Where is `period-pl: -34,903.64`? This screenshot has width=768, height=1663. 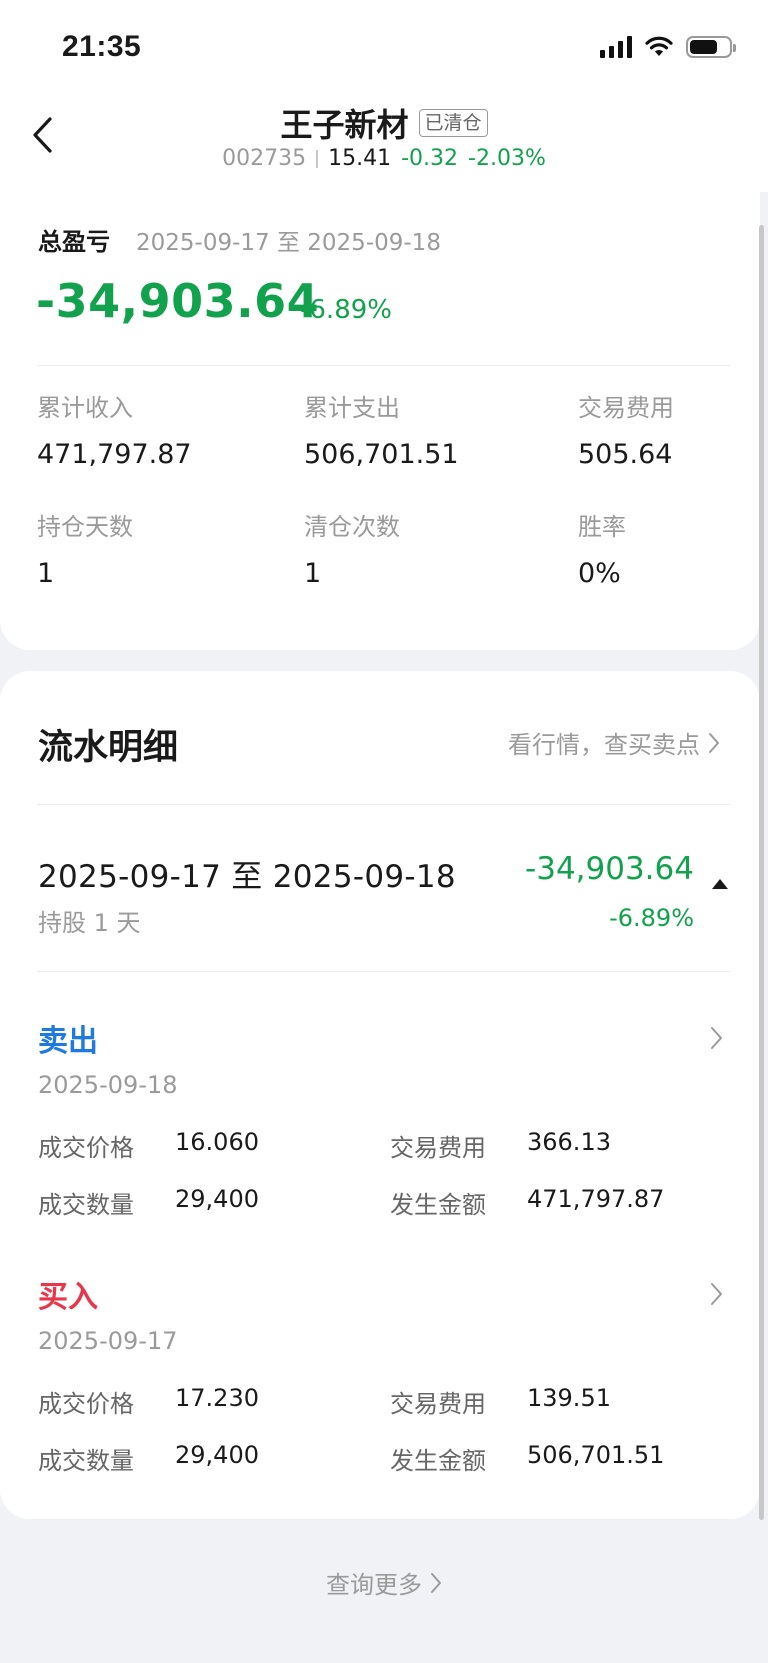
period-pl: -34,903.64 is located at coordinates (609, 869).